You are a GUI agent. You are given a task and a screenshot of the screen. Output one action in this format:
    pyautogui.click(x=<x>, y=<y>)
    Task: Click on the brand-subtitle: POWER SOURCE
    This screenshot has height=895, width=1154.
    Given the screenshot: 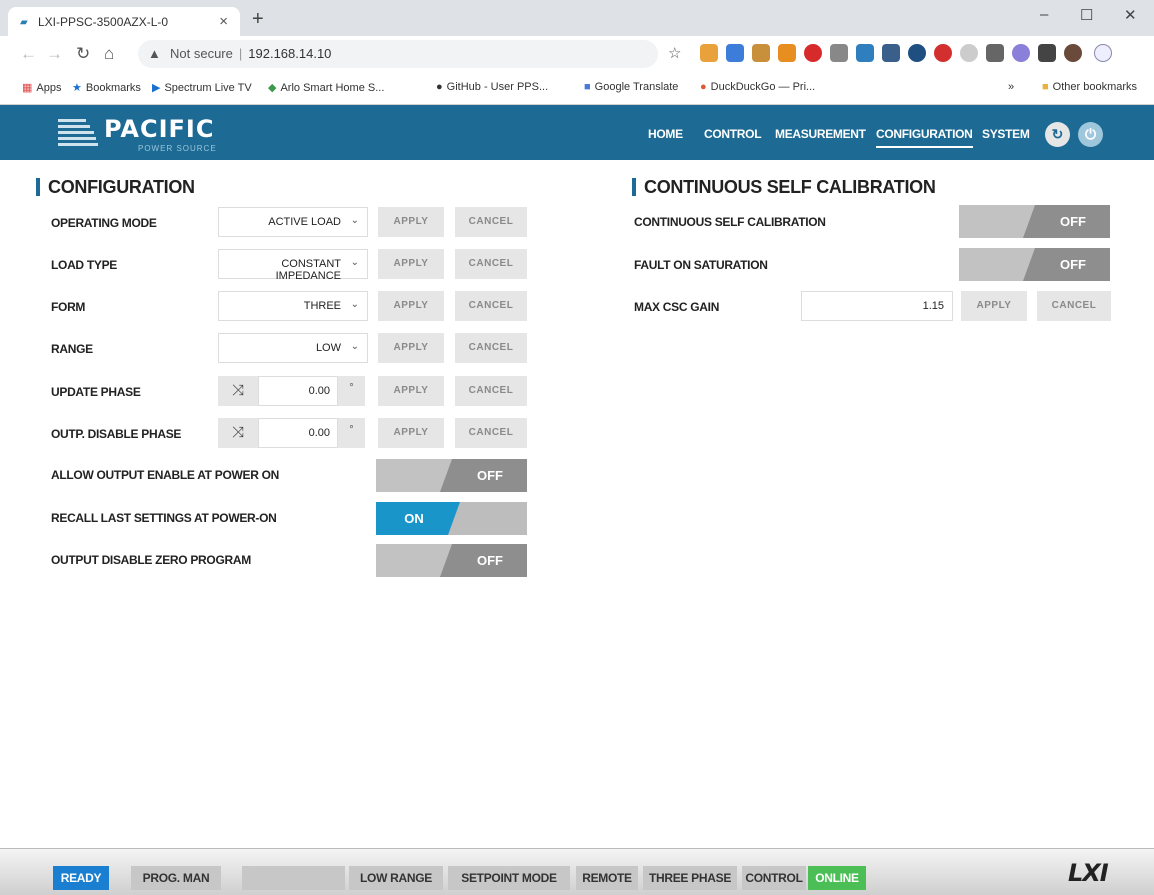 What is the action you would take?
    pyautogui.click(x=177, y=148)
    